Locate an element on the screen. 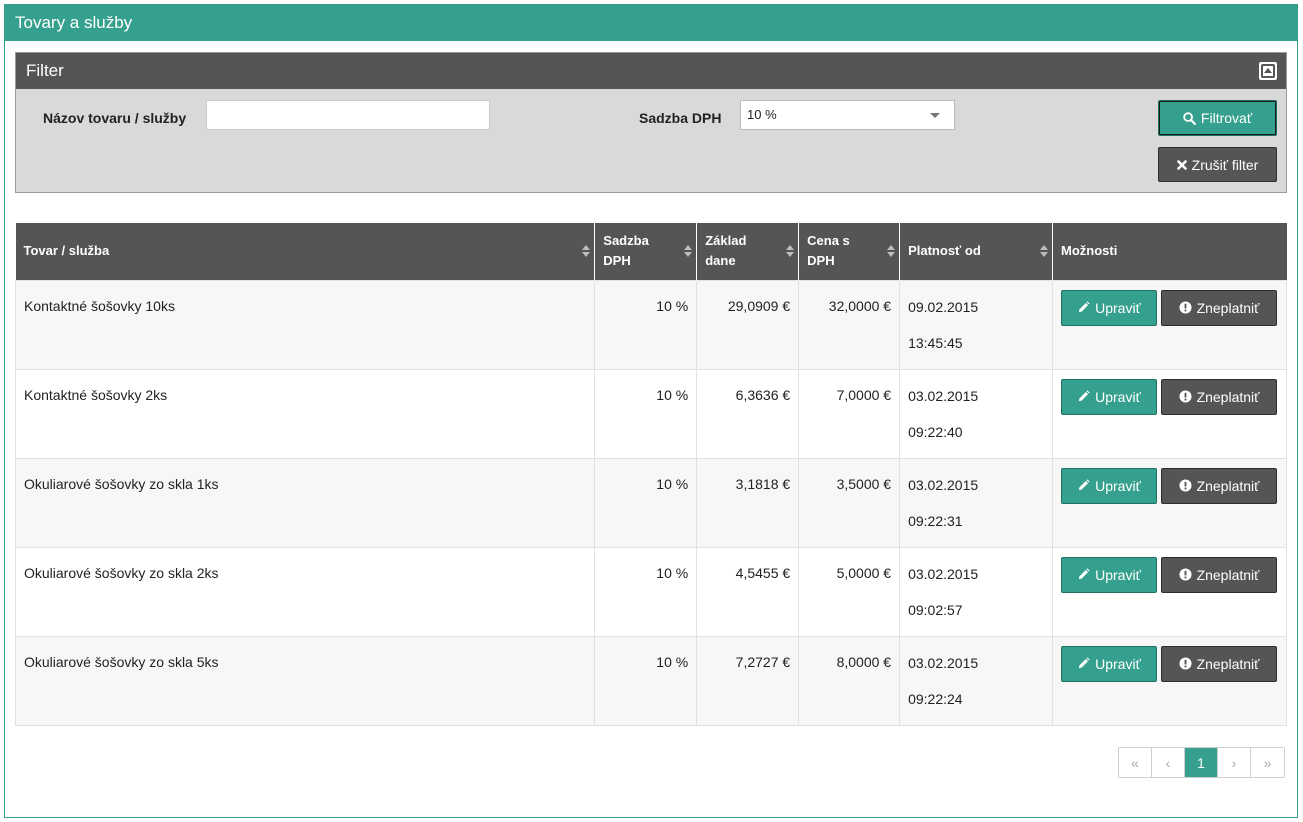 Image resolution: width=1303 pixels, height=822 pixels. pagination: « ‹ 1 › » is located at coordinates (1201, 762).